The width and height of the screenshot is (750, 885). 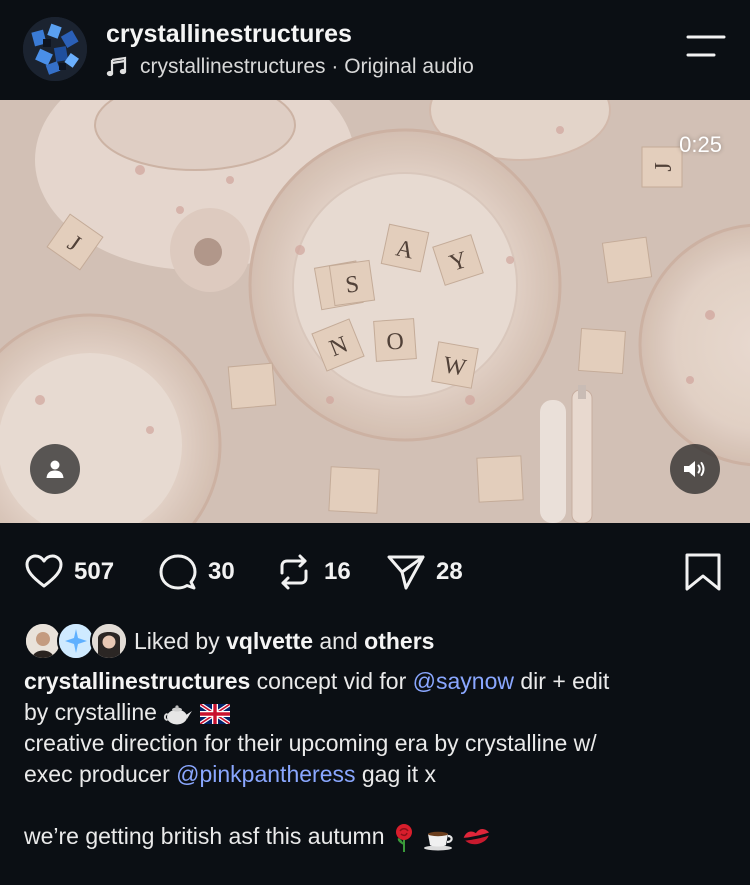 What do you see at coordinates (476, 836) in the screenshot?
I see `kiss-mark-icon` at bounding box center [476, 836].